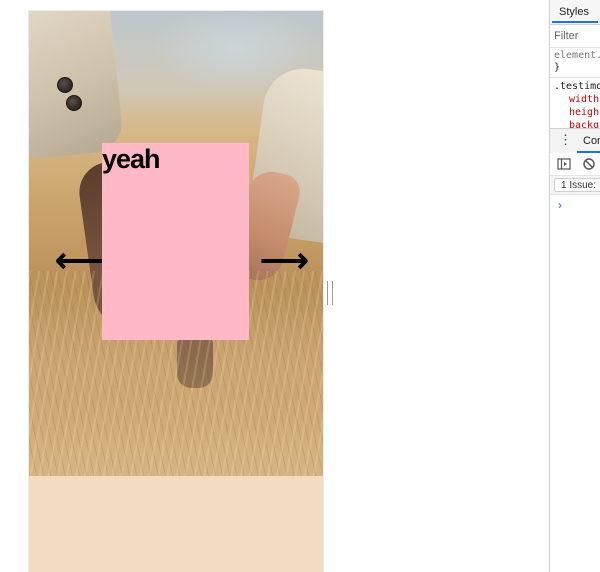  I want to click on below-hero-section, so click(176, 524).